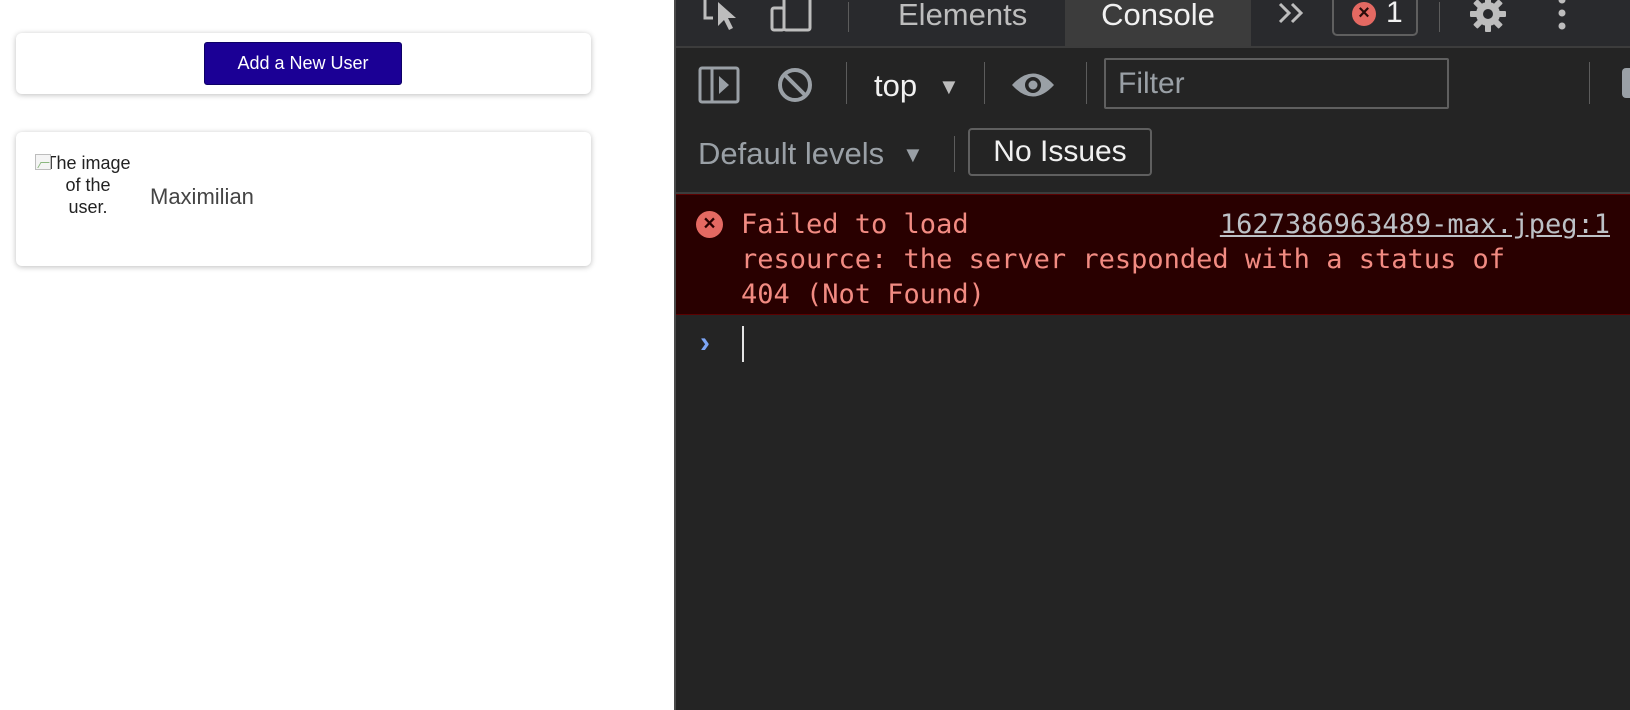 The width and height of the screenshot is (1630, 710). I want to click on log-levels-caret-icon: ▼, so click(913, 154).